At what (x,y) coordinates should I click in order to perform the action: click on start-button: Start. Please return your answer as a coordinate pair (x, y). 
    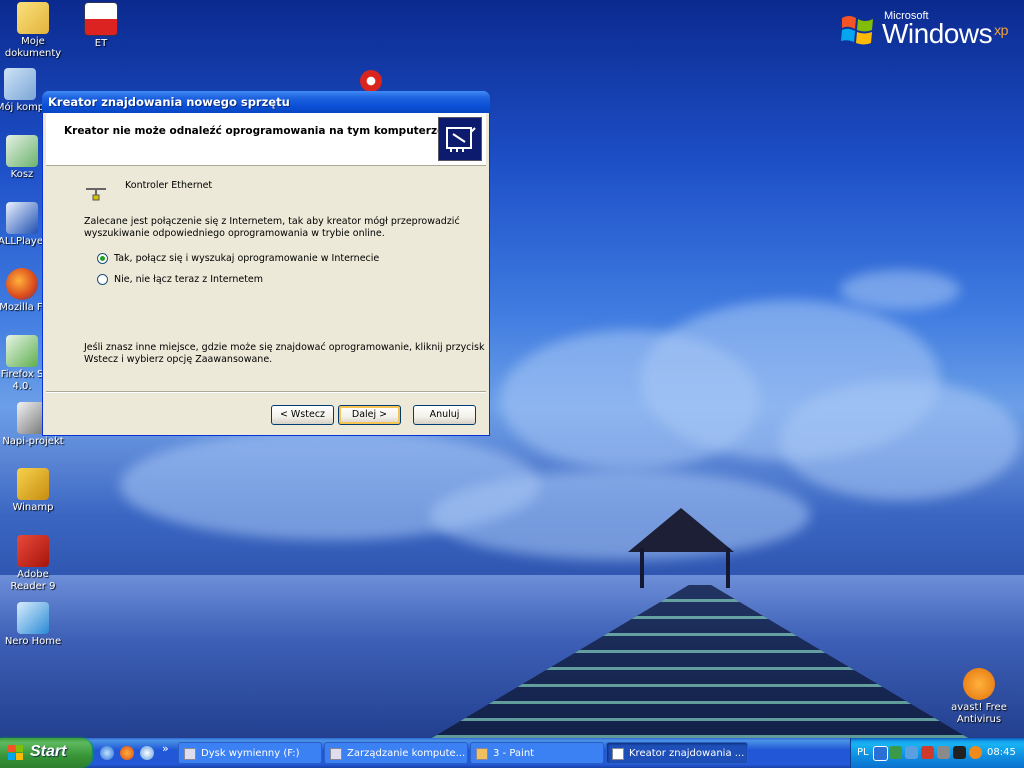
    Looking at the image, I should click on (46, 753).